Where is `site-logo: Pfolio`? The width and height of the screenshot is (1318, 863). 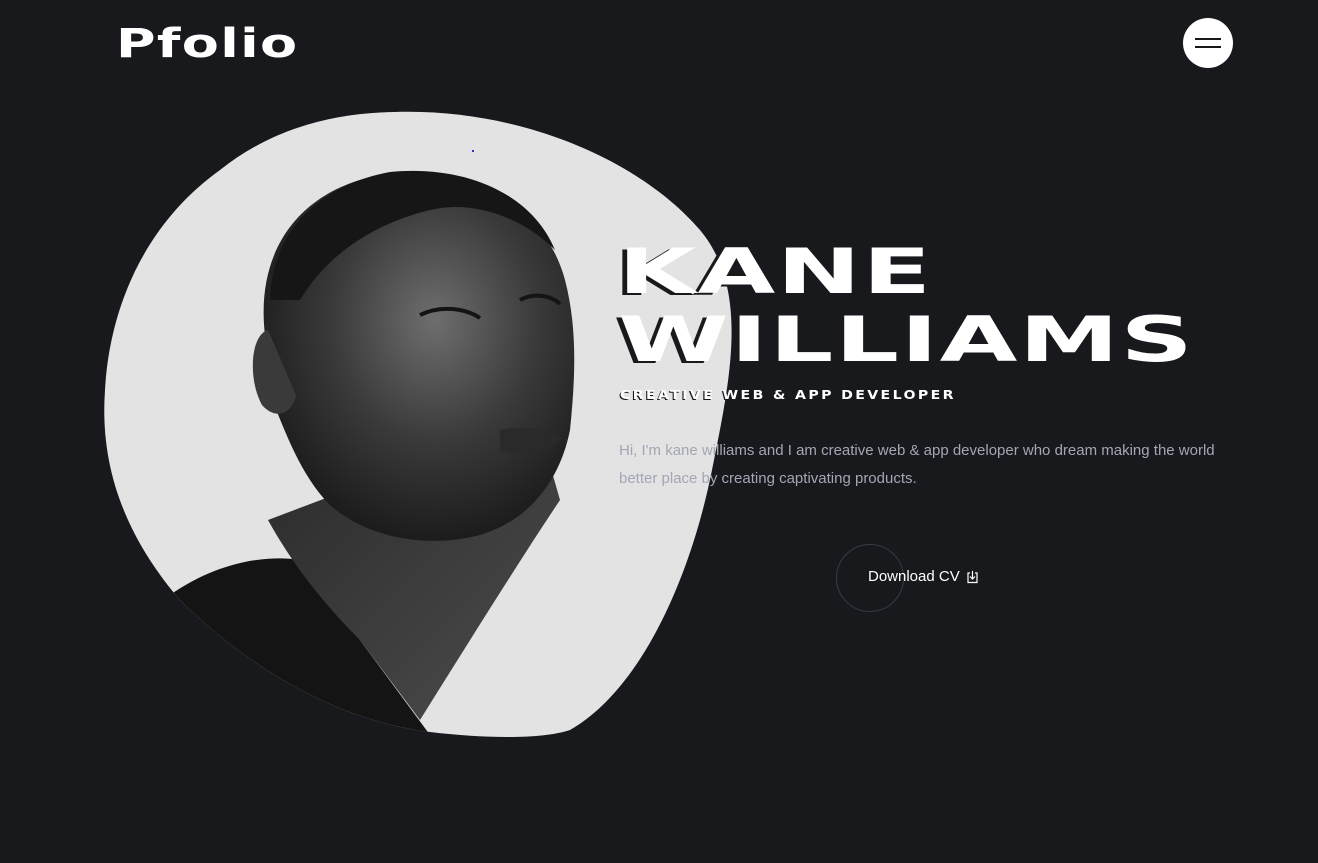
site-logo: Pfolio is located at coordinates (207, 44).